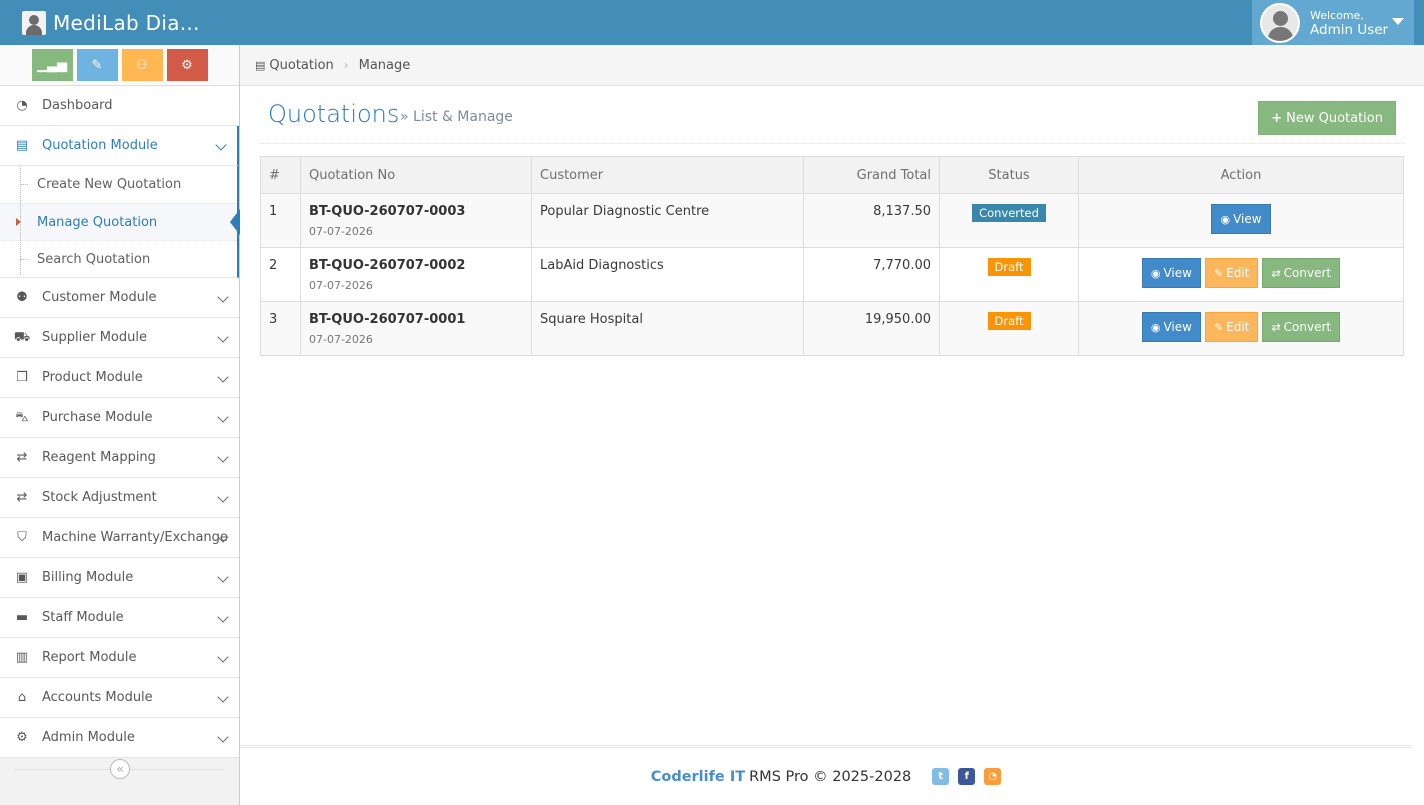 This screenshot has width=1424, height=805. Describe the element at coordinates (22, 297) in the screenshot. I see `users-icon: ⚉` at that location.